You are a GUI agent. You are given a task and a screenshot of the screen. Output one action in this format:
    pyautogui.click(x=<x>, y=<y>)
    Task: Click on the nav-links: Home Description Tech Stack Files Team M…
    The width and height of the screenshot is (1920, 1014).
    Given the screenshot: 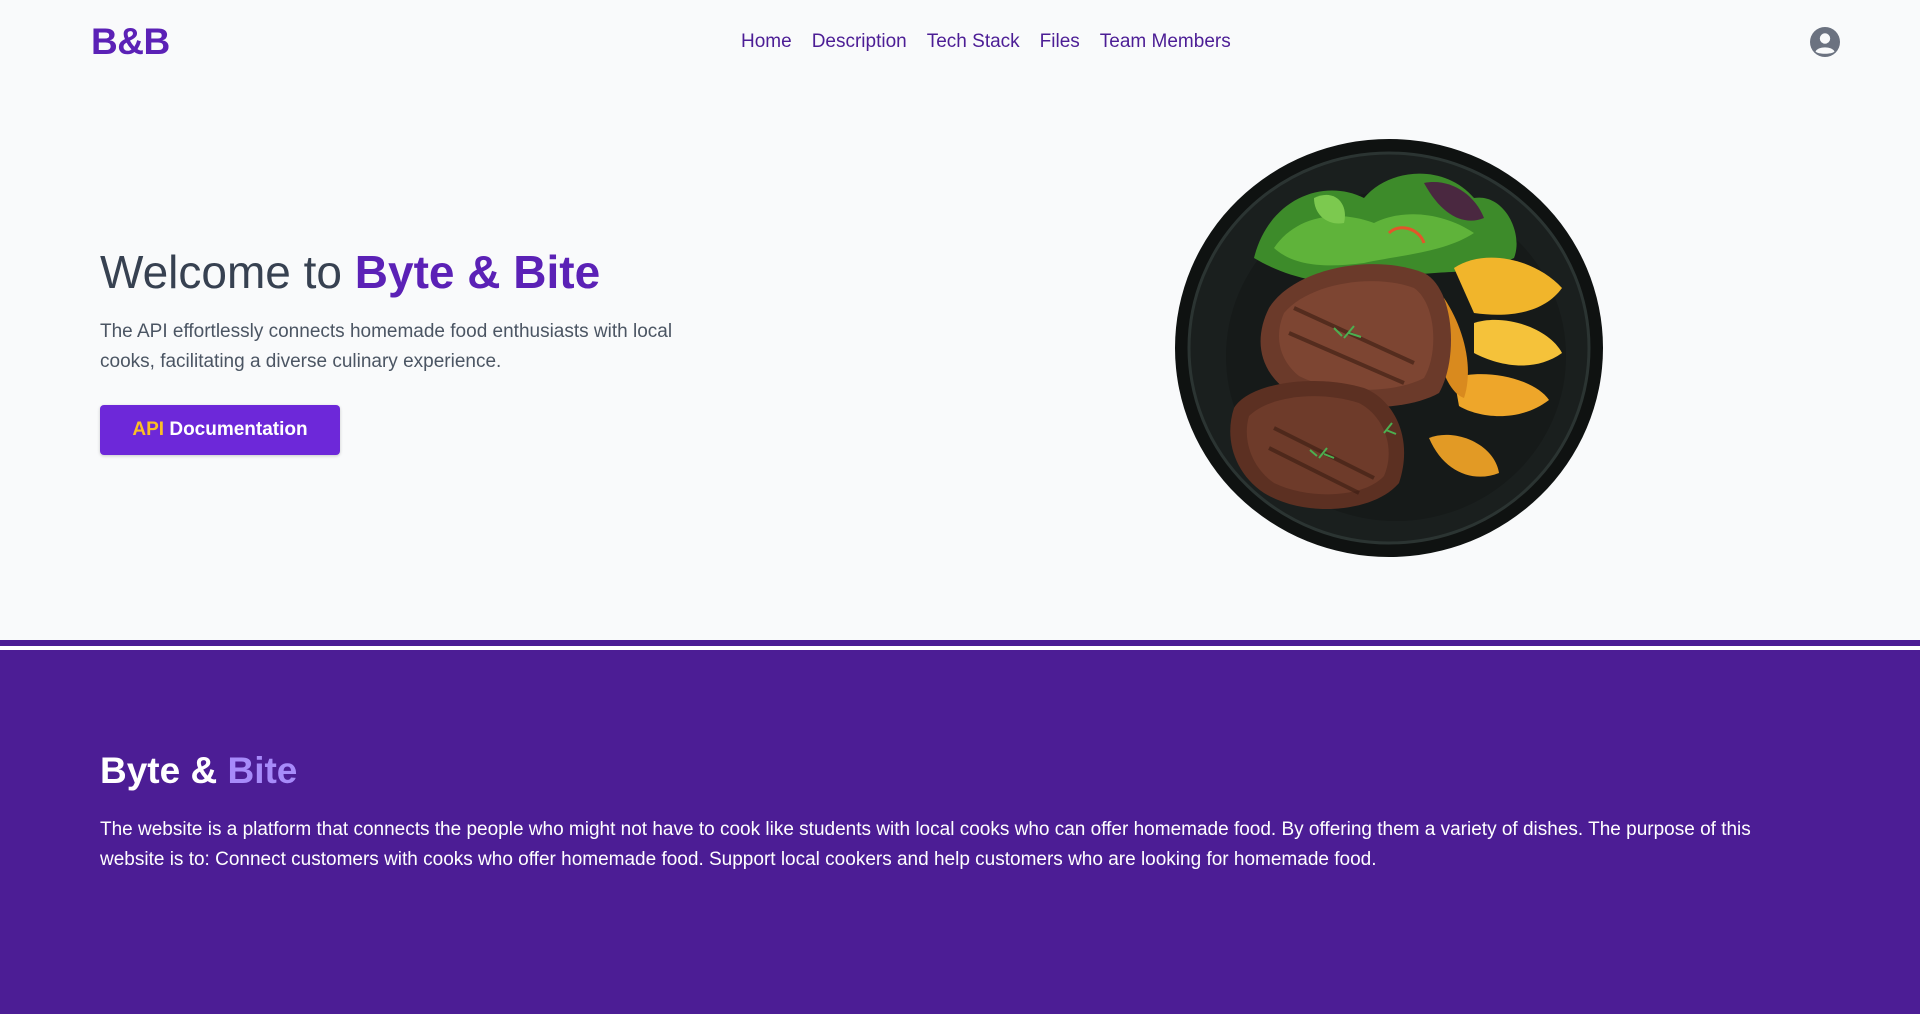 What is the action you would take?
    pyautogui.click(x=986, y=42)
    